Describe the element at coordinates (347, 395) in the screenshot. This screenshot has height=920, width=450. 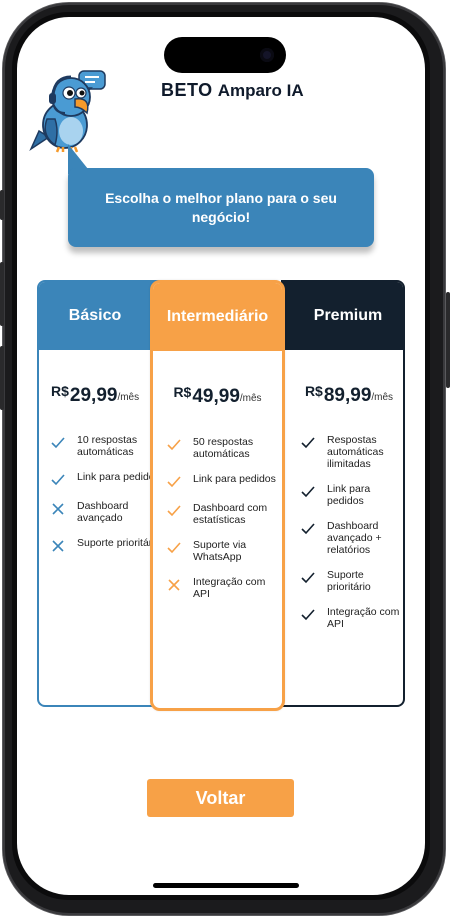
I see `price-value: 89,99` at that location.